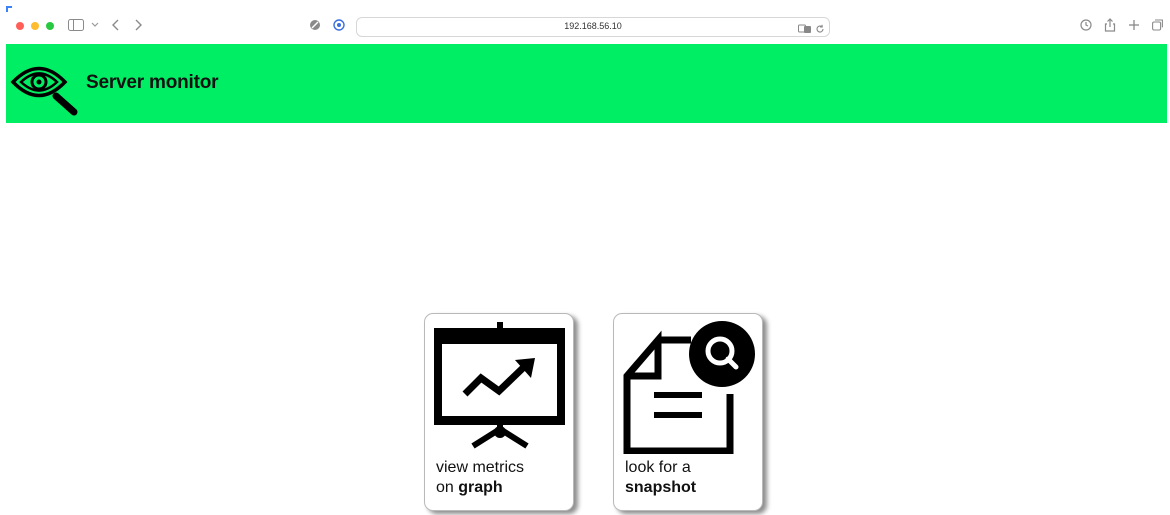 Image resolution: width=1170 pixels, height=515 pixels. What do you see at coordinates (1110, 25) in the screenshot?
I see `share-icon` at bounding box center [1110, 25].